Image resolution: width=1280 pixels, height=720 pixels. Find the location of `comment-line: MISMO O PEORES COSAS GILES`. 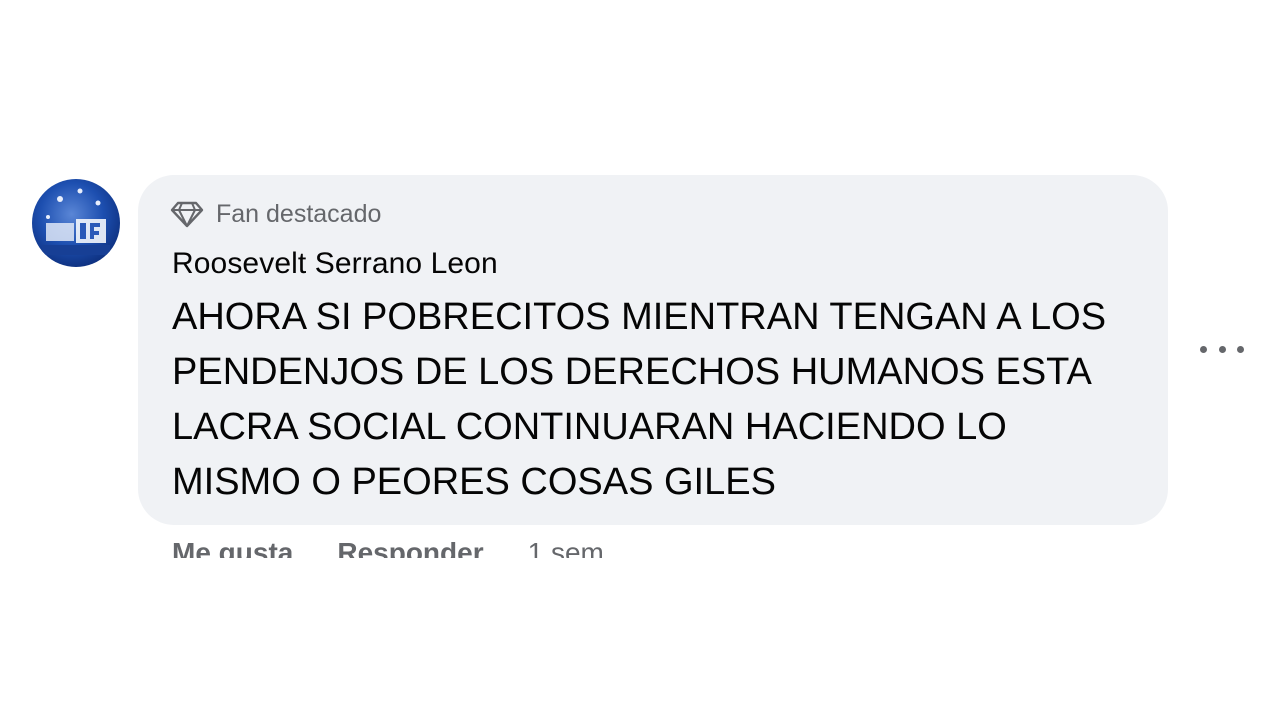

comment-line: MISMO O PEORES COSAS GILES is located at coordinates (474, 482).